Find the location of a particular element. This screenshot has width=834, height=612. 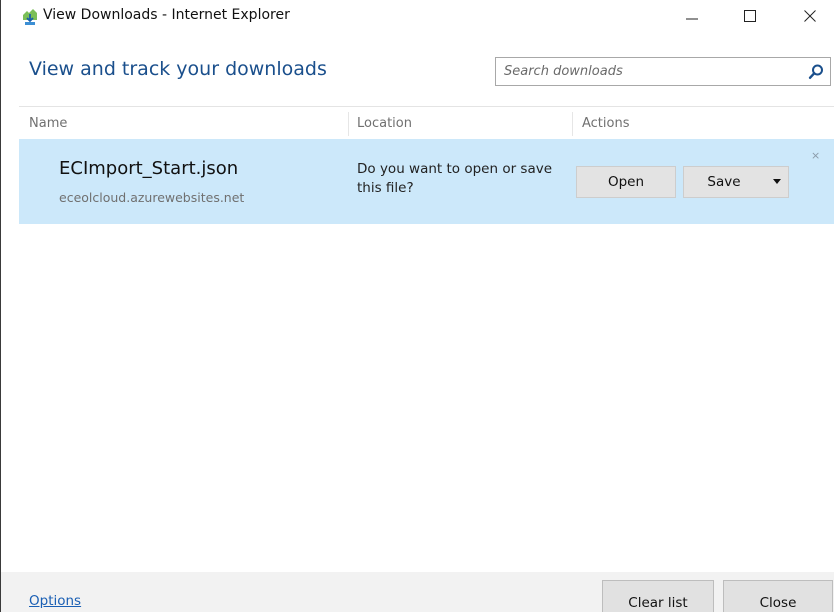

internet-explorer-download-icon is located at coordinates (30, 17).